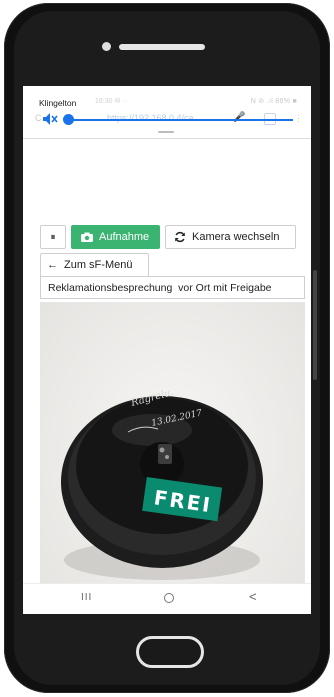 The image size is (334, 697). I want to click on ringtone-label: Klingelton, so click(58, 103).